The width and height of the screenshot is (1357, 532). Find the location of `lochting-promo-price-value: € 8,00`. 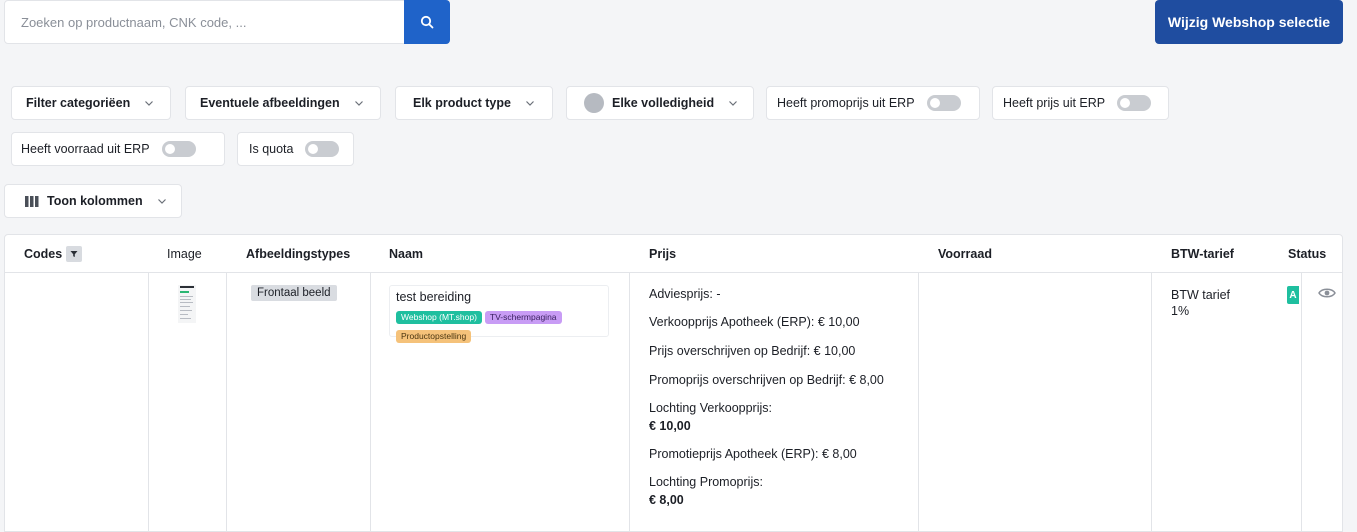

lochting-promo-price-value: € 8,00 is located at coordinates (666, 500).